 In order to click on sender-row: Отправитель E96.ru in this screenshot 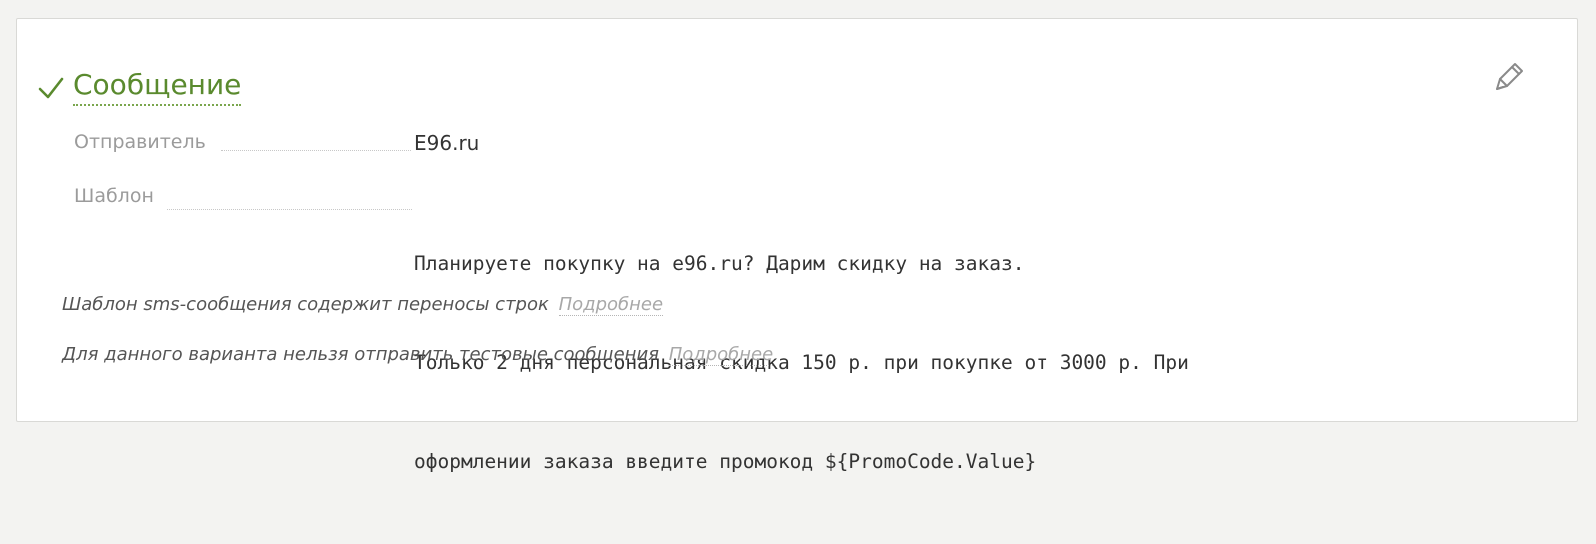, I will do `click(276, 143)`.